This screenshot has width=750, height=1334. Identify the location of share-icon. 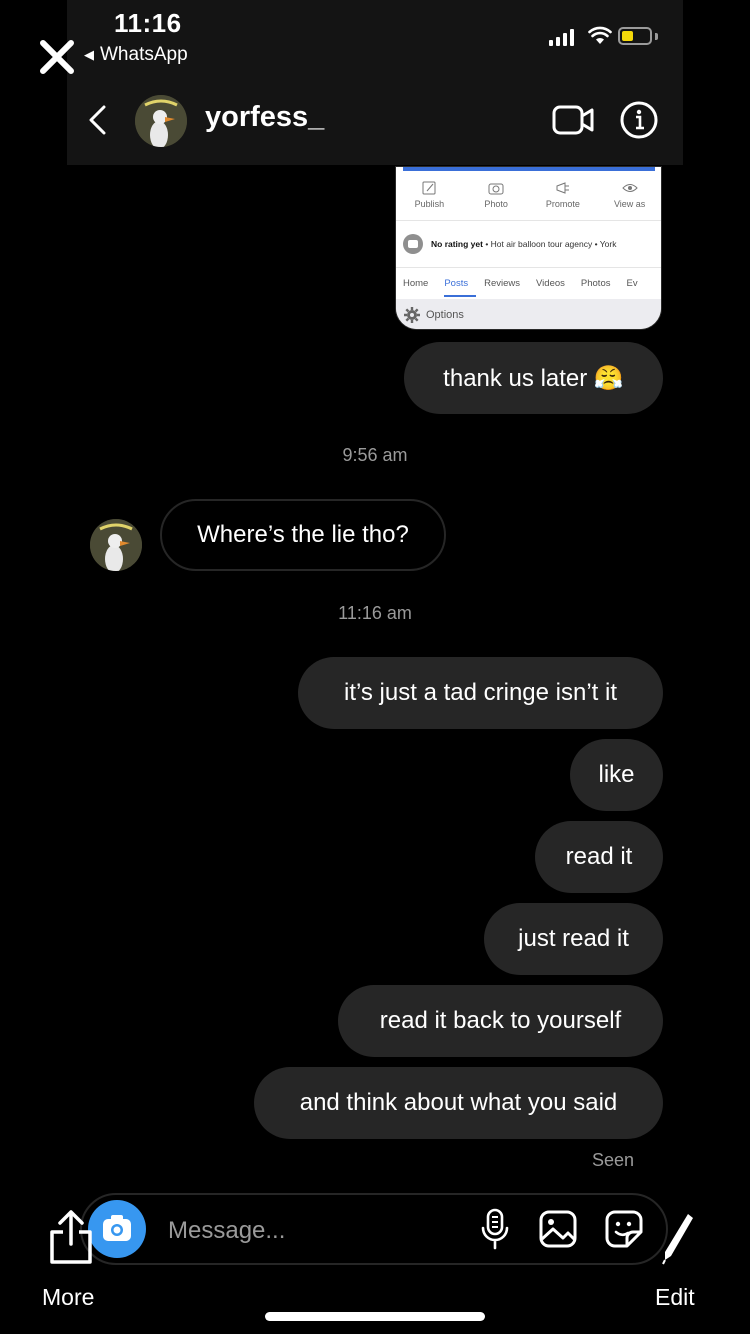
(71, 1237).